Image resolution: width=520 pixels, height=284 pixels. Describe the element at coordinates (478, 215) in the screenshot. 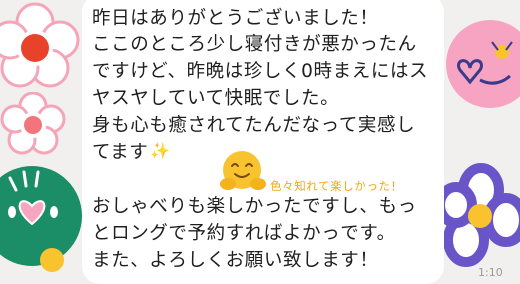

I see `purple-flower-icon` at that location.